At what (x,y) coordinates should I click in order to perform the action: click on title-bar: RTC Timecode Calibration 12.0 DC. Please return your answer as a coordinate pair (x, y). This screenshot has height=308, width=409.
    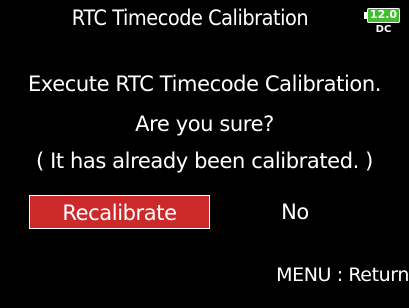
    Looking at the image, I should click on (204, 23).